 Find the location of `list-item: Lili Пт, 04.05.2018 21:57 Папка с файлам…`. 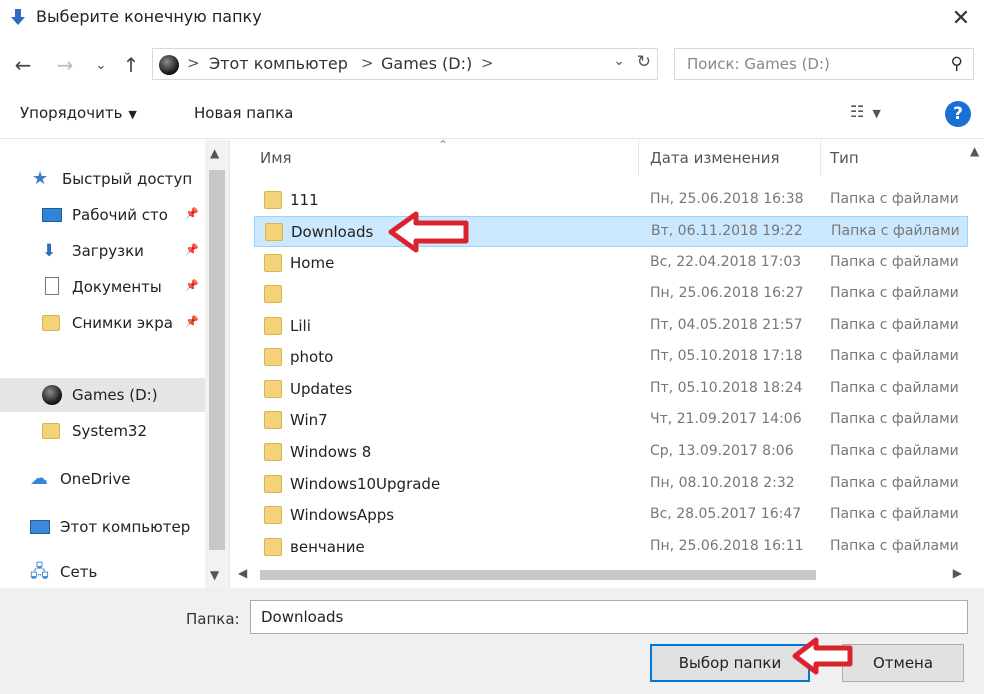

list-item: Lili Пт, 04.05.2018 21:57 Папка с файлам… is located at coordinates (611, 326).